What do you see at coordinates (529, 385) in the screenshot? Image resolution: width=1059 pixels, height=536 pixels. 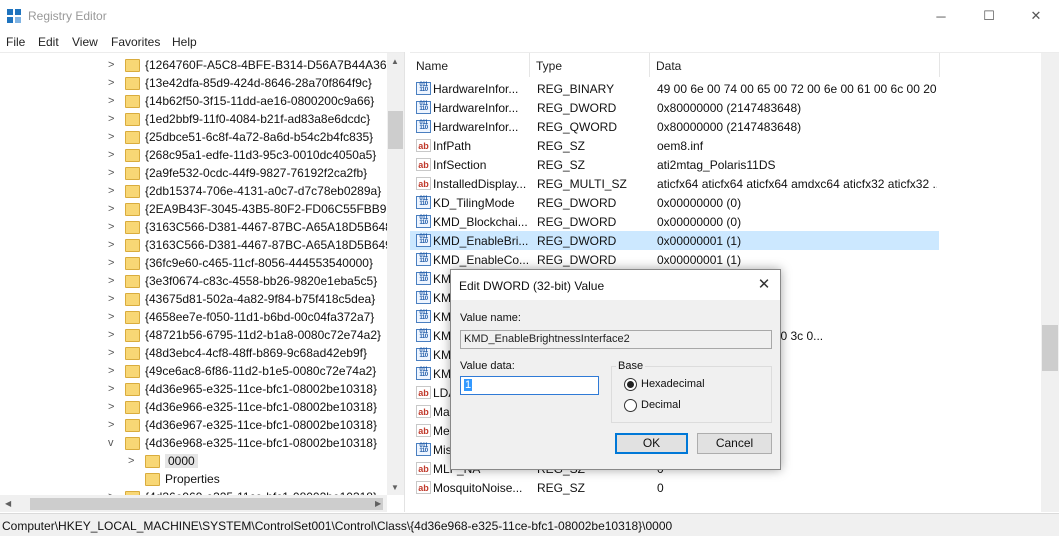 I see `value-data-input: 1` at bounding box center [529, 385].